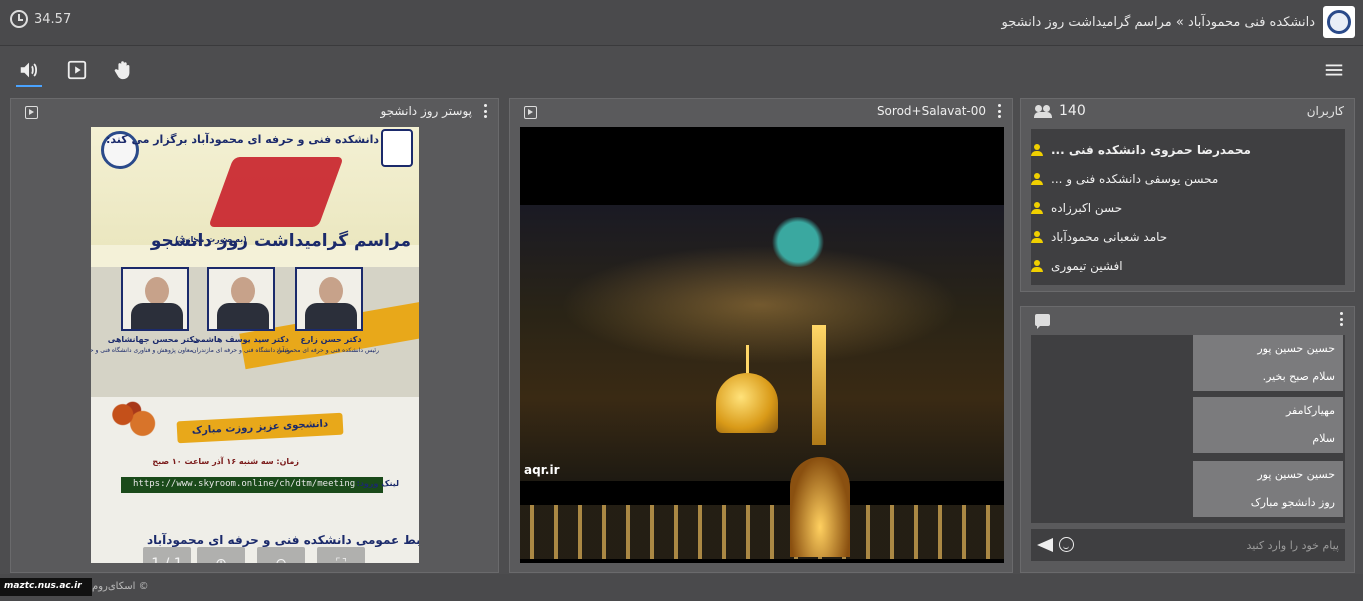 This screenshot has height=601, width=1363. What do you see at coordinates (327, 350) in the screenshot?
I see `speaker-role: رئیس دانشکده فنی و حرفه ای محمودآباد` at bounding box center [327, 350].